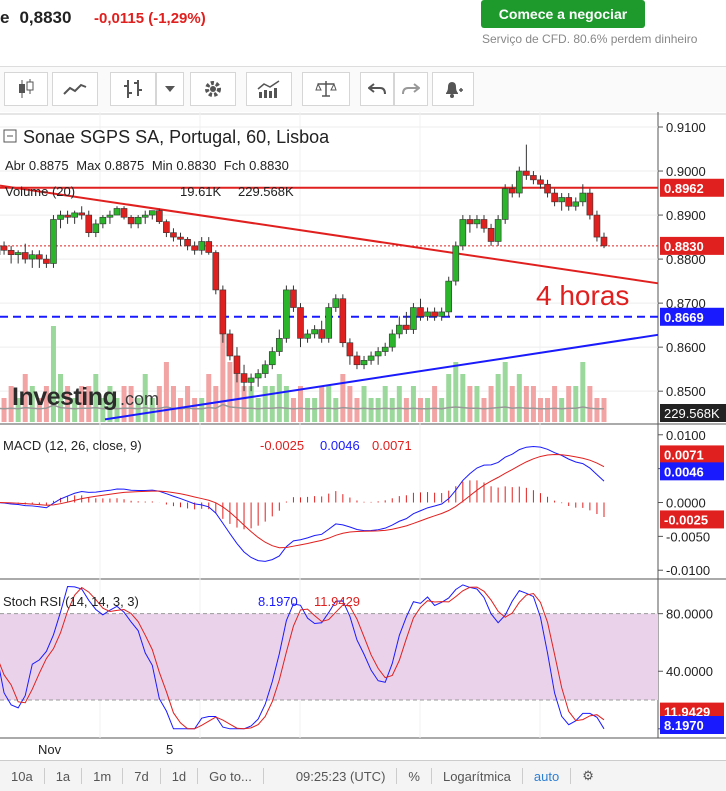  I want to click on price-tick-label: 0.8600, so click(686, 347).